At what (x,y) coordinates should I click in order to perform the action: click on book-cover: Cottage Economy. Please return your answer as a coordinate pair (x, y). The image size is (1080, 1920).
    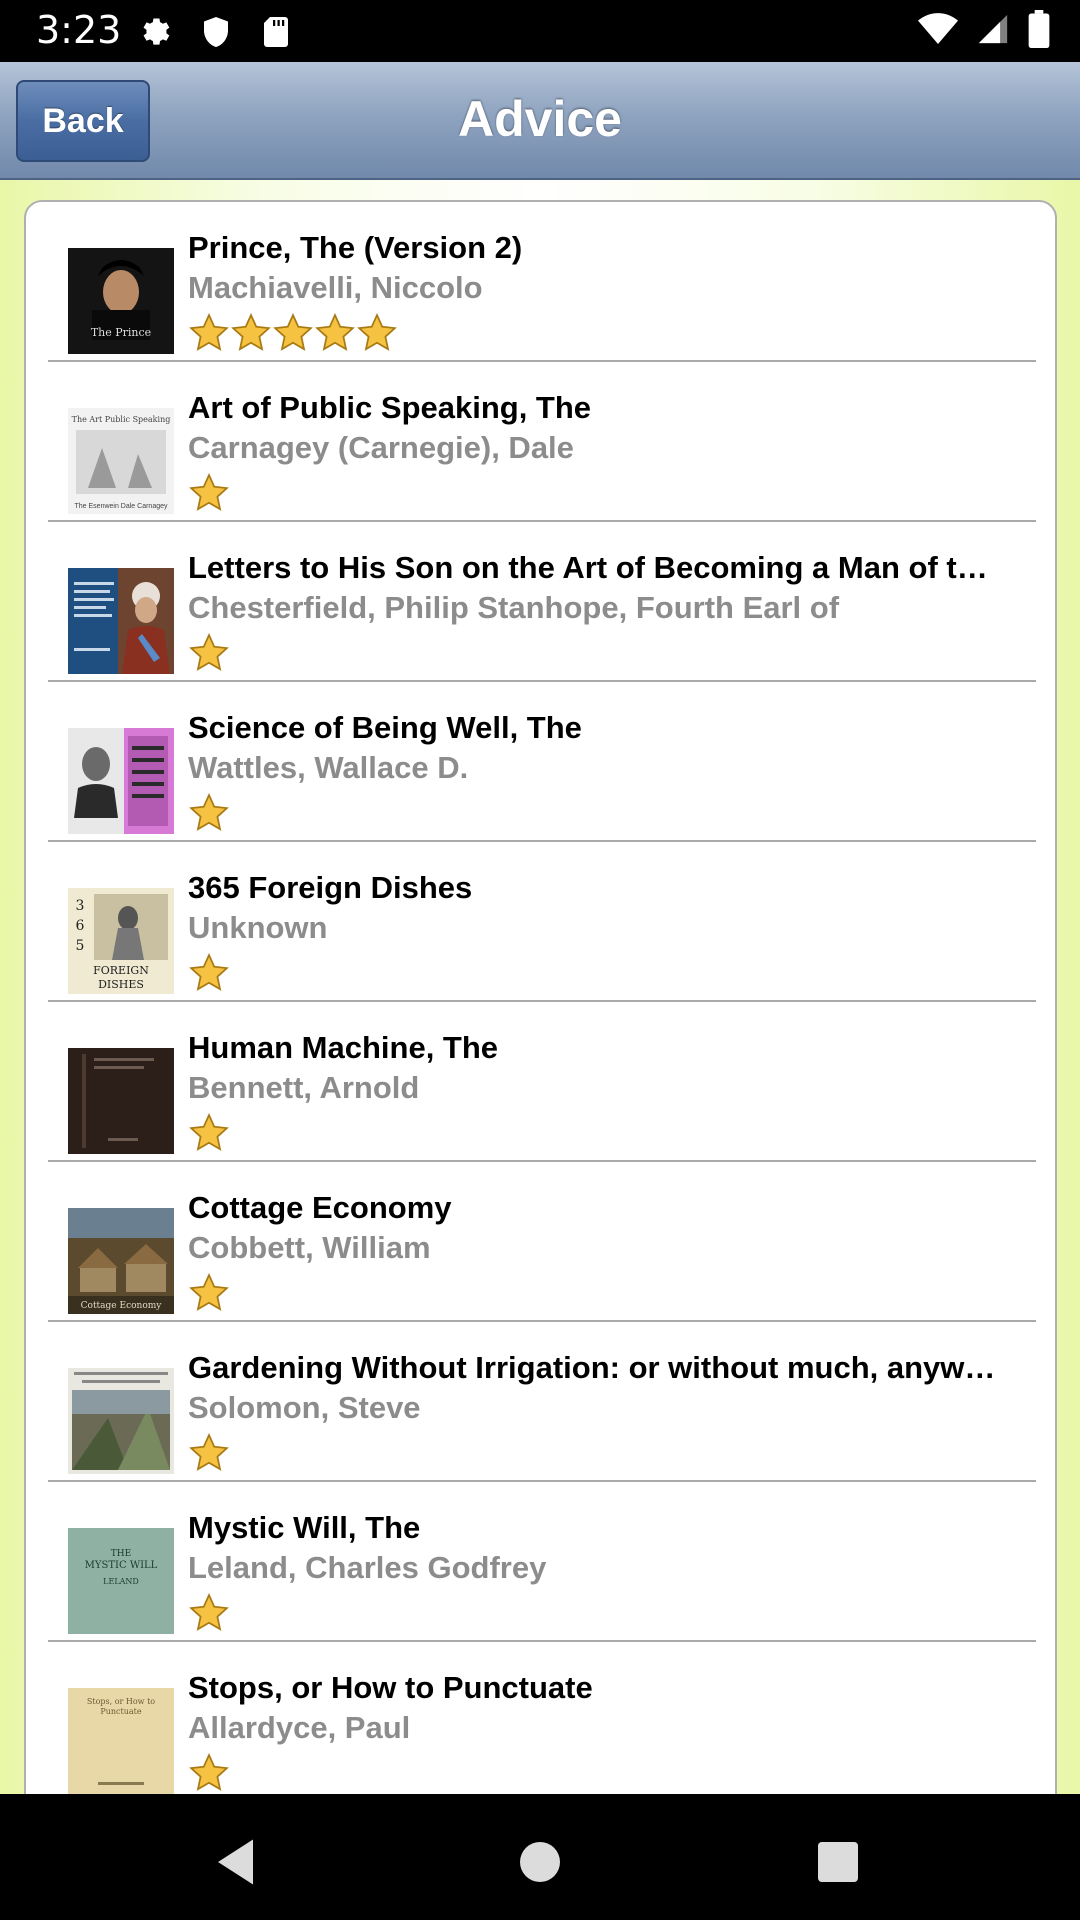
    Looking at the image, I should click on (121, 1261).